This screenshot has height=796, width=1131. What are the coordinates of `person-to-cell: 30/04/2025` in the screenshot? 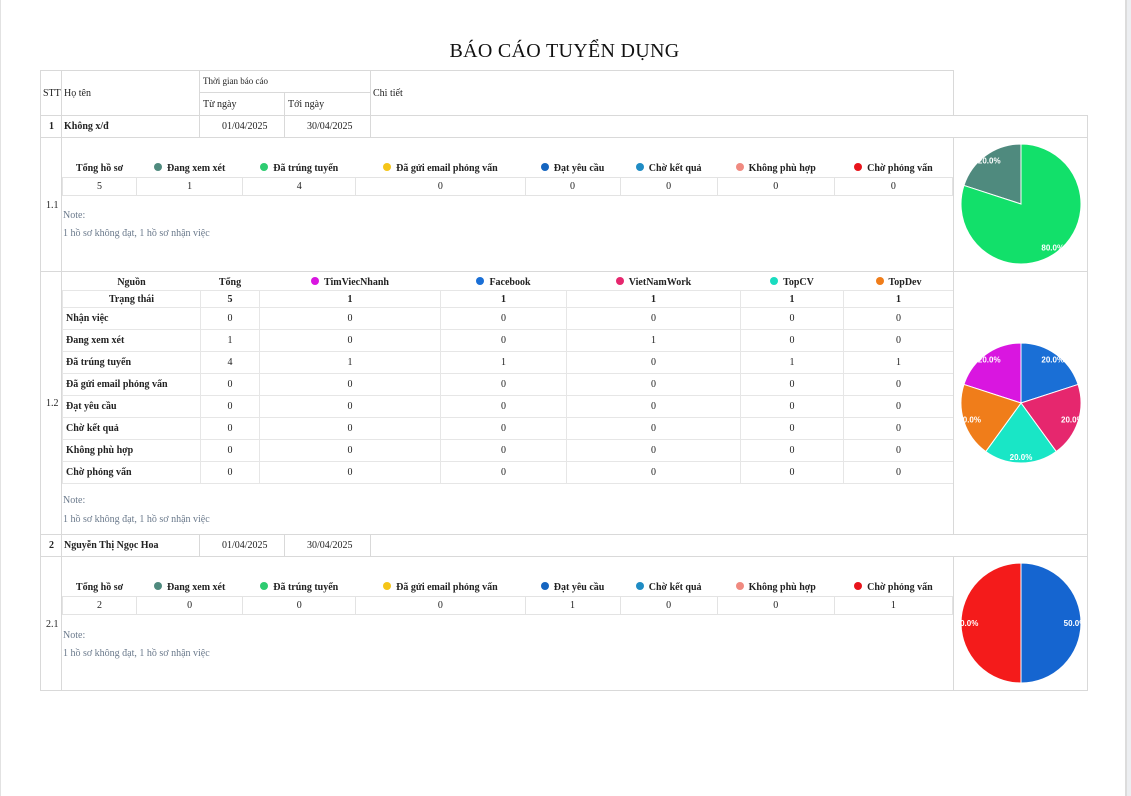 It's located at (327, 126).